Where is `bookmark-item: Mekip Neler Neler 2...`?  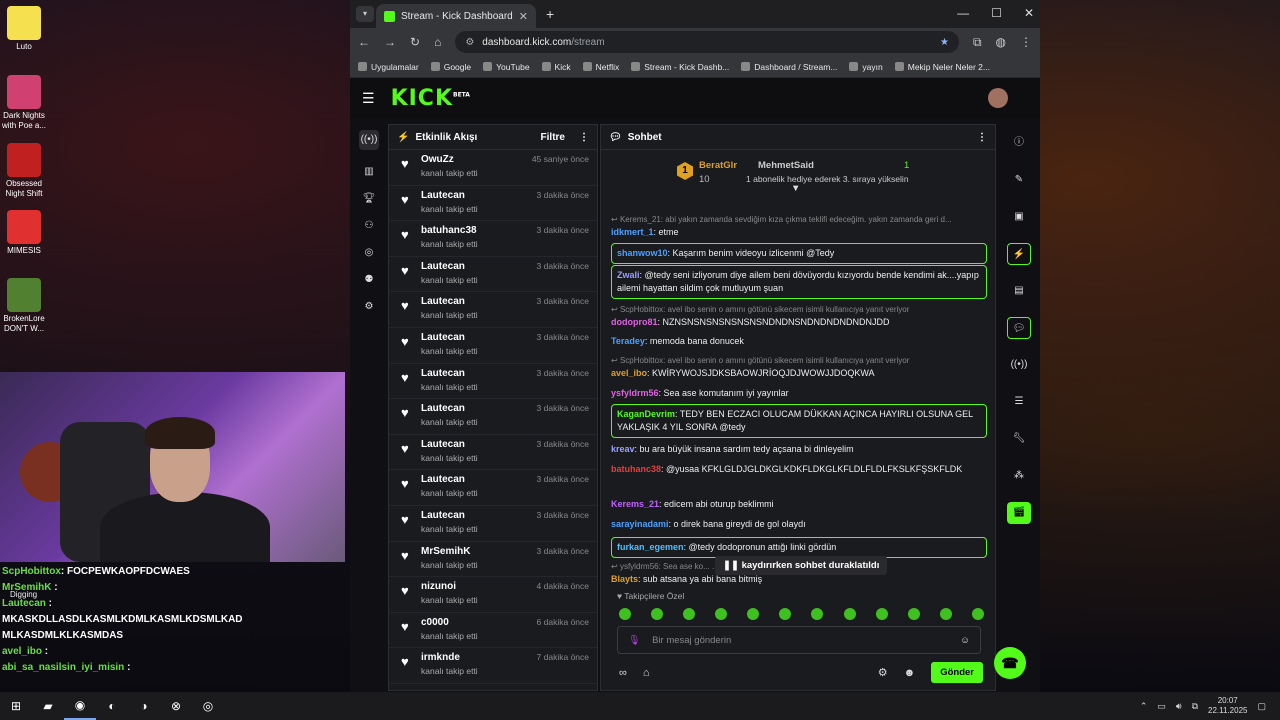
bookmark-item: Mekip Neler Neler 2... is located at coordinates (942, 67).